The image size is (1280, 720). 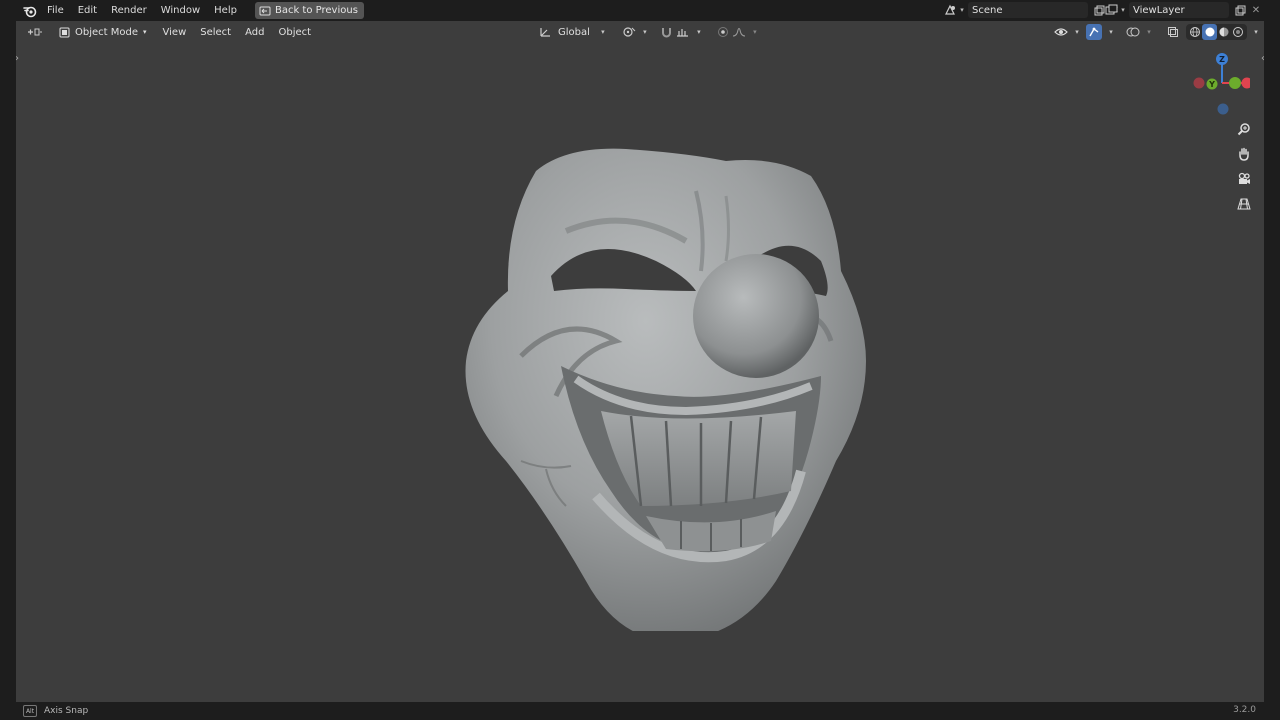 What do you see at coordinates (55, 11) in the screenshot?
I see `menu-file: File` at bounding box center [55, 11].